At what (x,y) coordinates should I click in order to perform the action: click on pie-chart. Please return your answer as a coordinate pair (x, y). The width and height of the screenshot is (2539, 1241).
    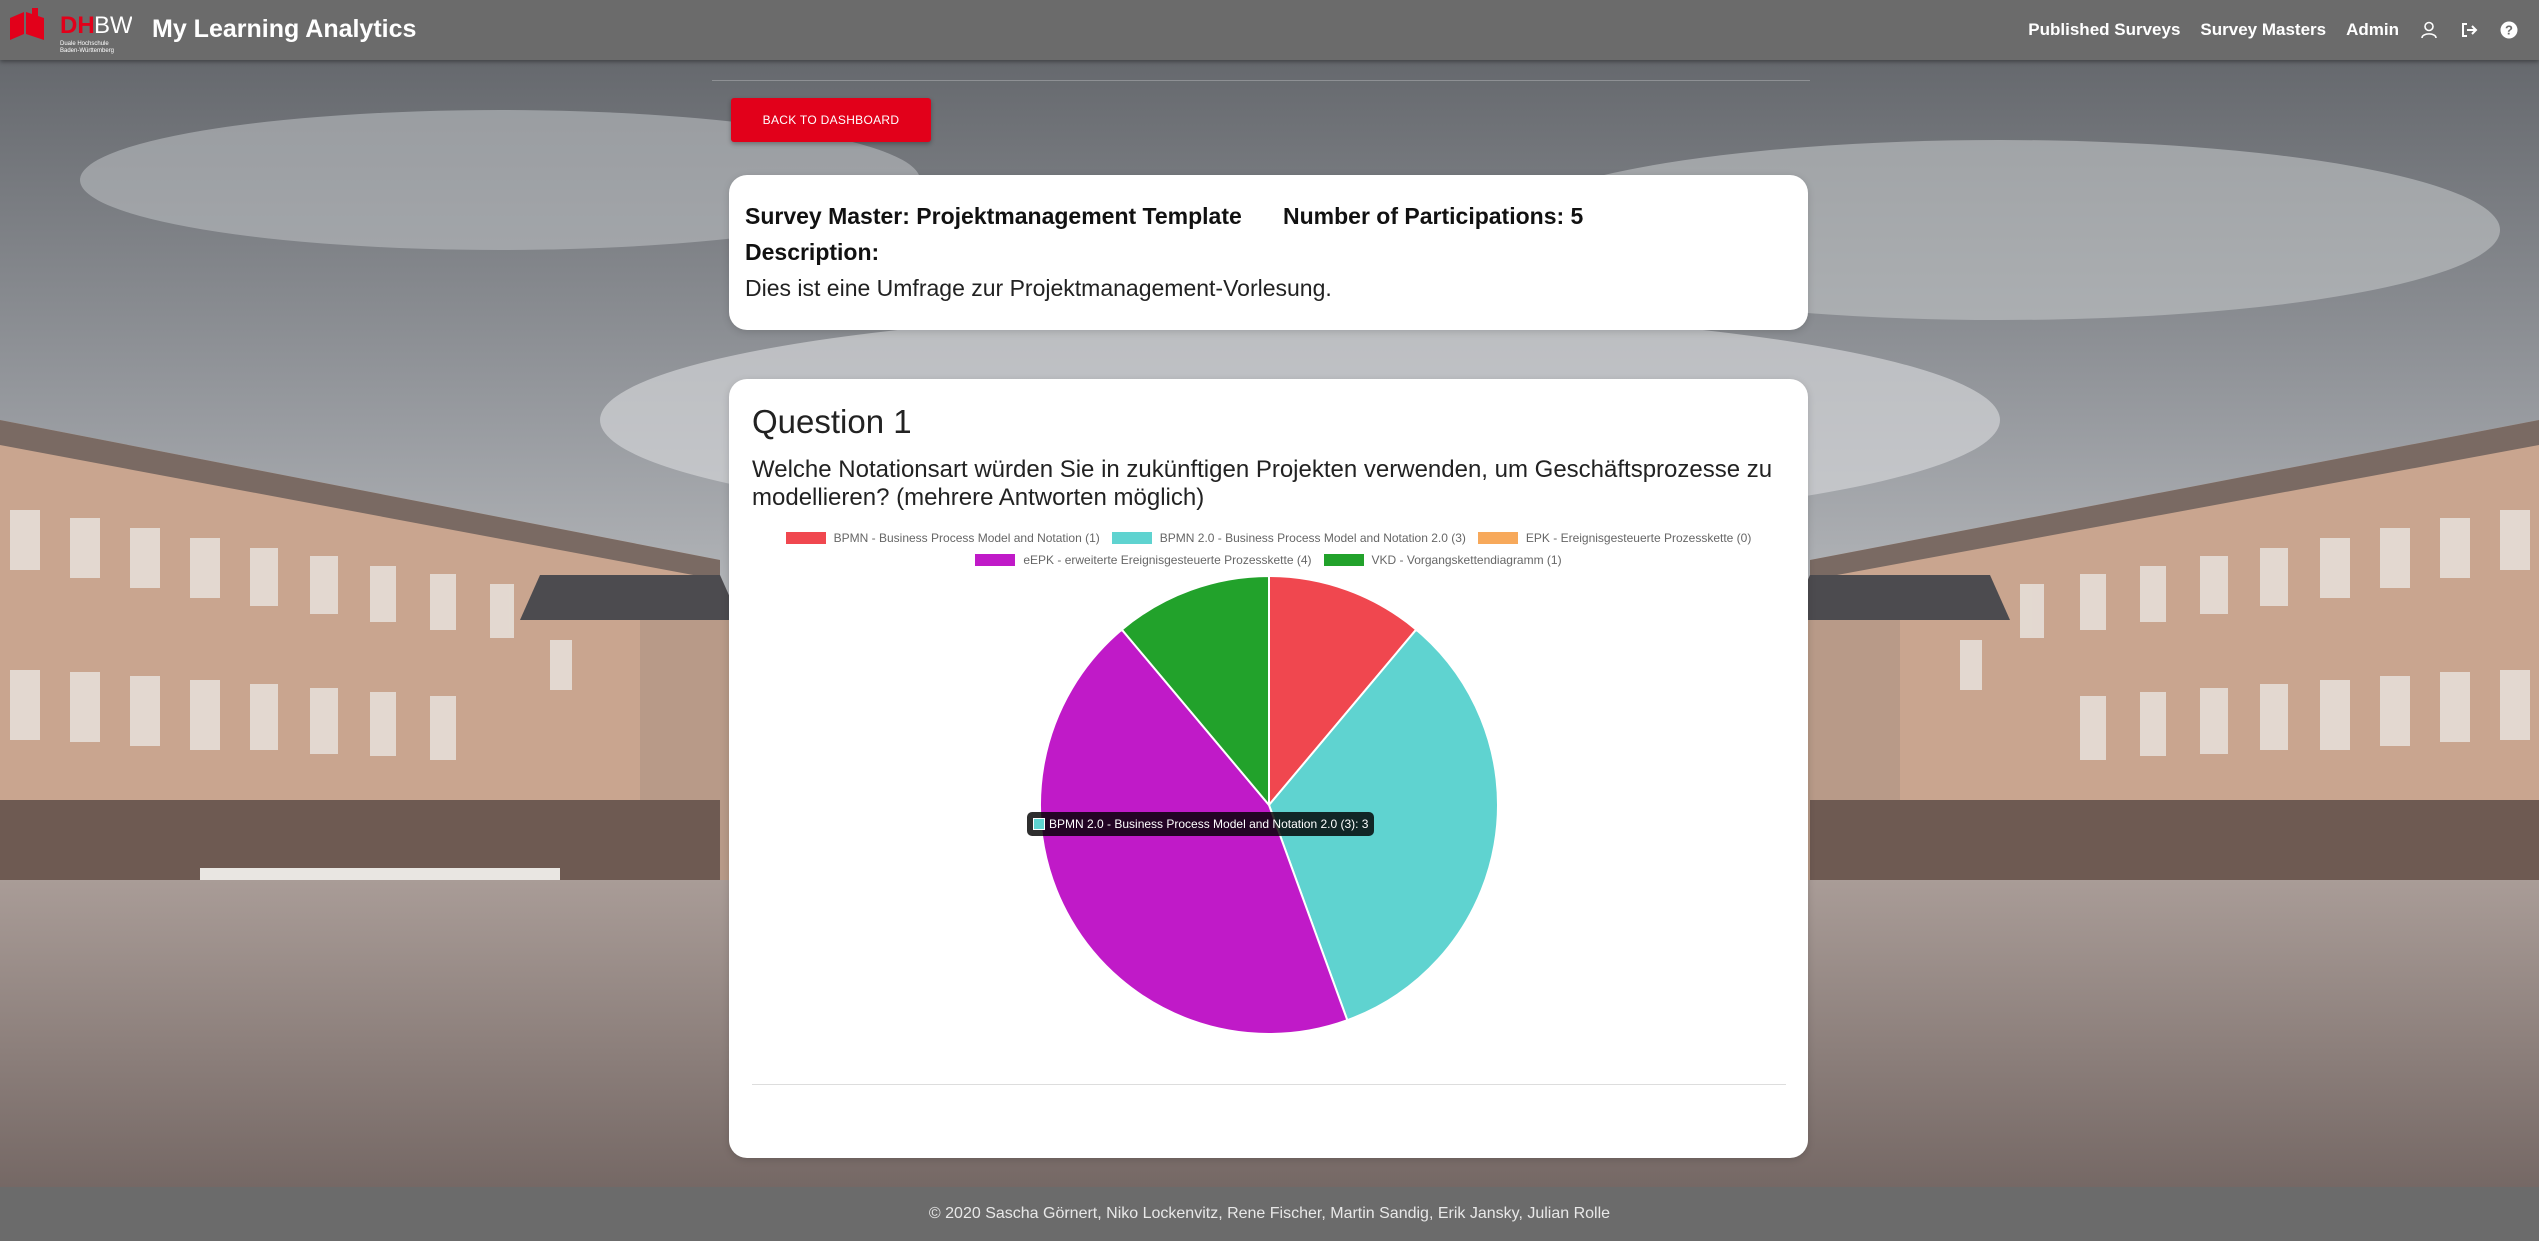
    Looking at the image, I should click on (1269, 805).